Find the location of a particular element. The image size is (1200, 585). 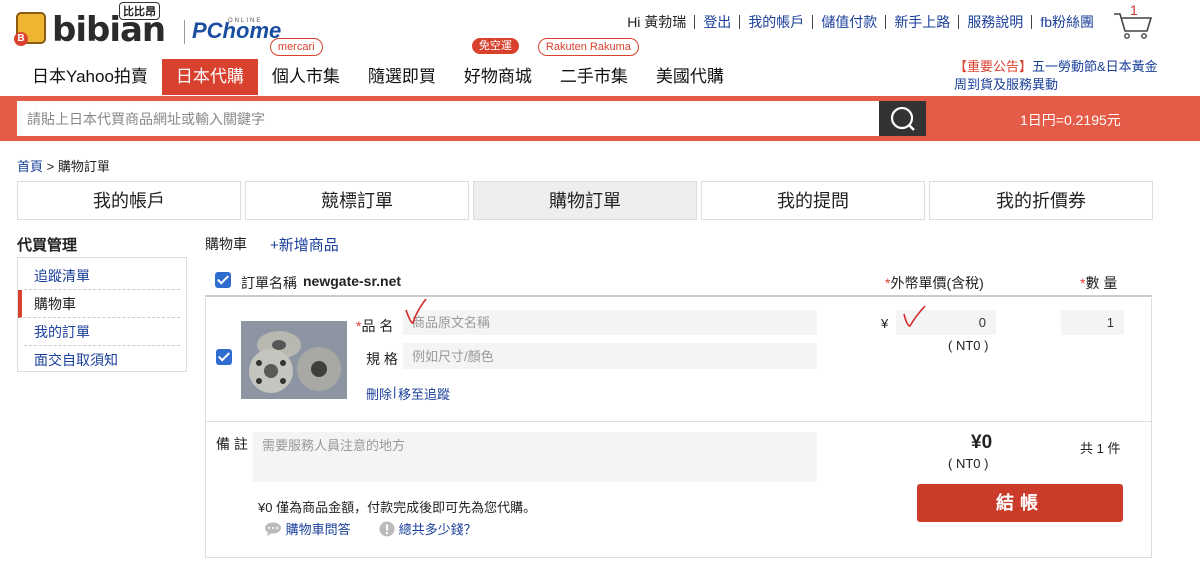

sidebar-item-watchlist: 追蹤清單 is located at coordinates (102, 276).